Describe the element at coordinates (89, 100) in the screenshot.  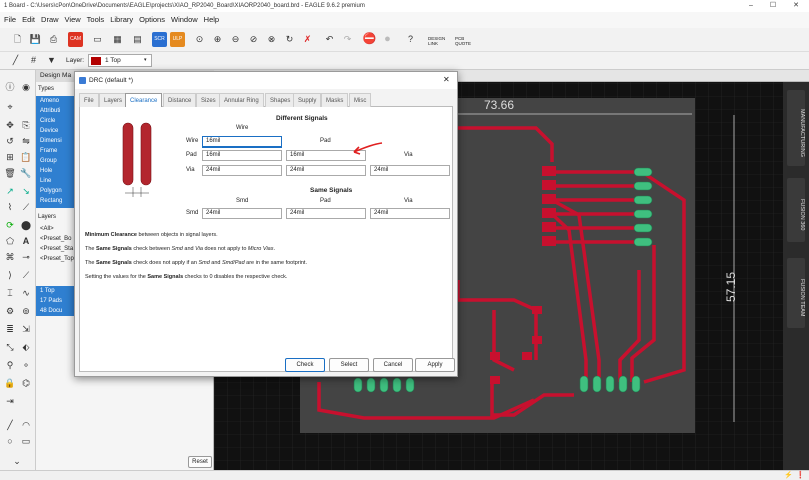
I see `tab-file: File` at that location.